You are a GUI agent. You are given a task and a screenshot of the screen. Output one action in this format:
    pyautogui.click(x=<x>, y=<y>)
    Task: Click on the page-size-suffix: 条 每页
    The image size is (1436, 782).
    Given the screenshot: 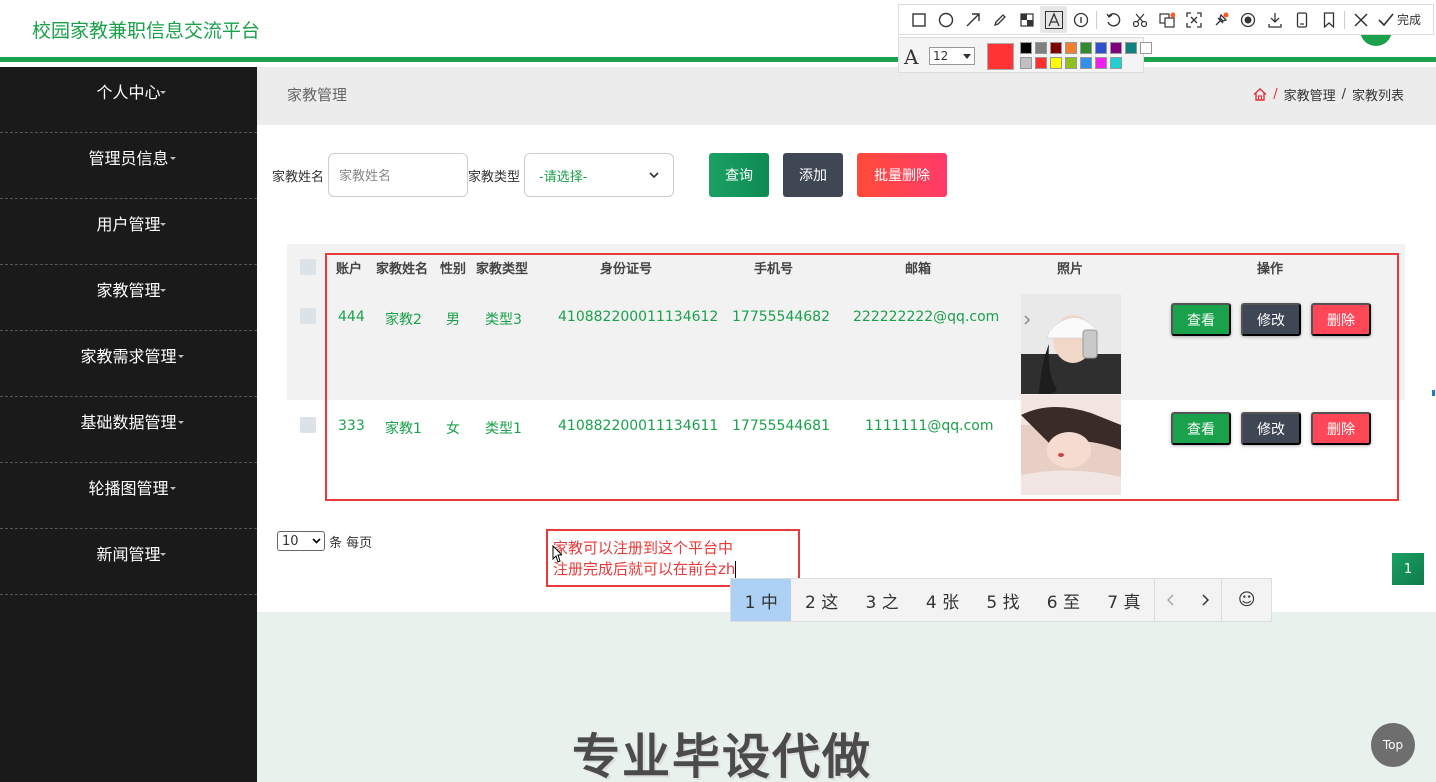 What is the action you would take?
    pyautogui.click(x=351, y=543)
    